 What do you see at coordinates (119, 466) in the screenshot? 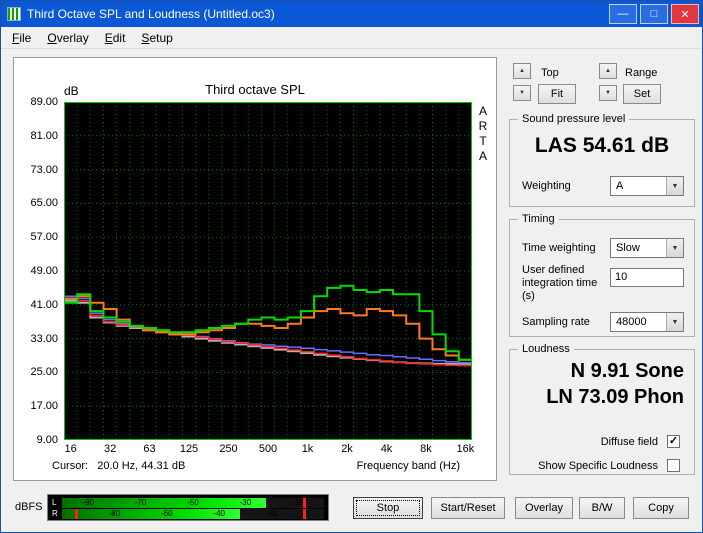
I see `cursor-readout: Cursor: 20.0 Hz, 44.31 dB` at bounding box center [119, 466].